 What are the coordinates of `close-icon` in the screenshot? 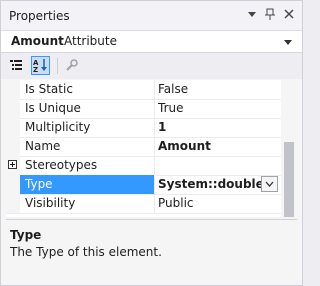 It's located at (289, 14).